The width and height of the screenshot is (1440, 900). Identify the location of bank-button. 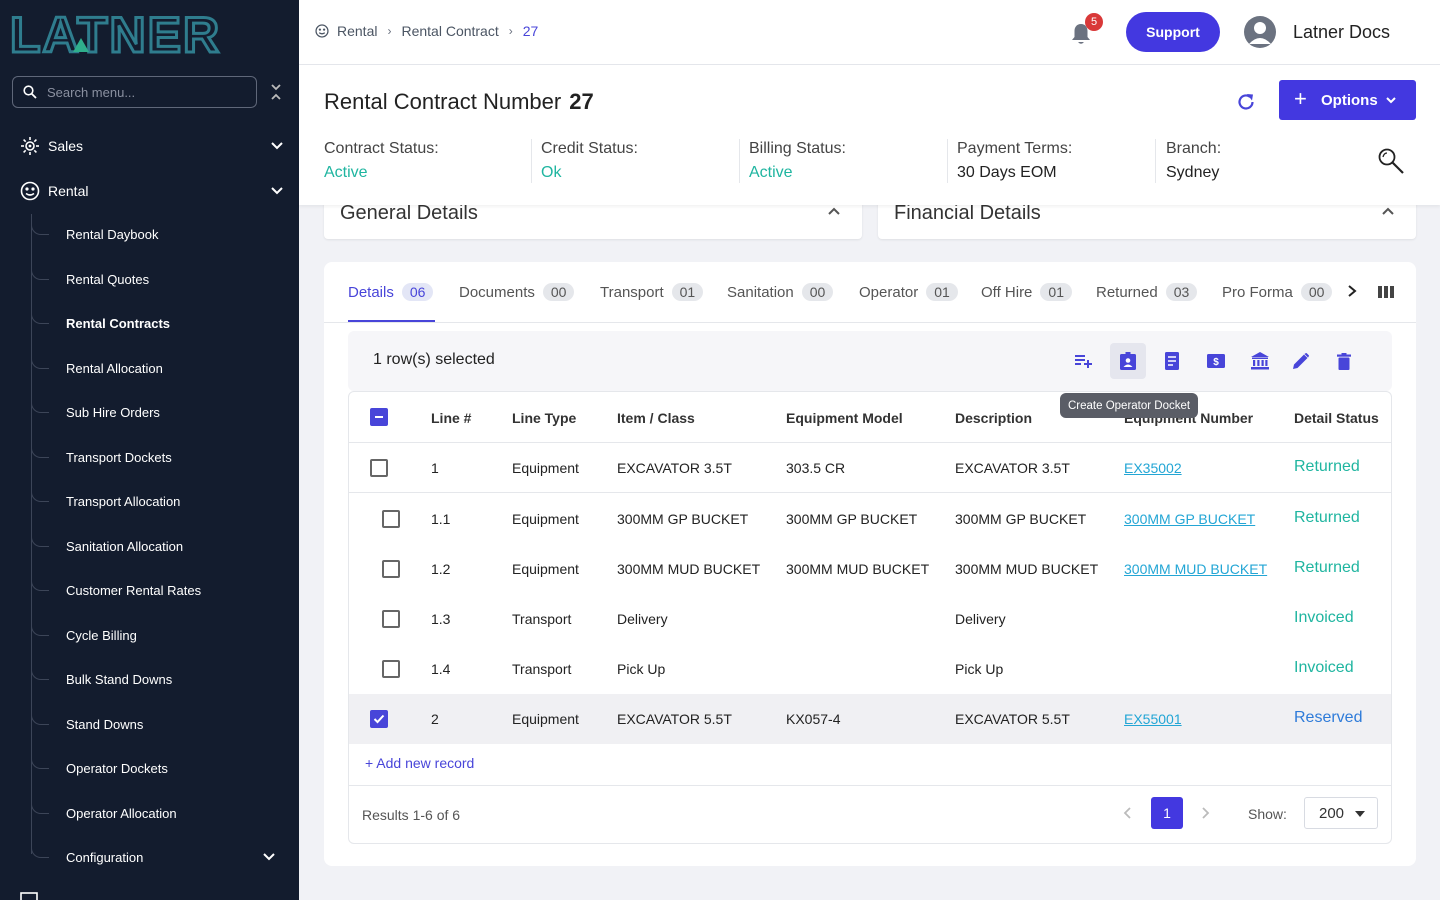
(1260, 361).